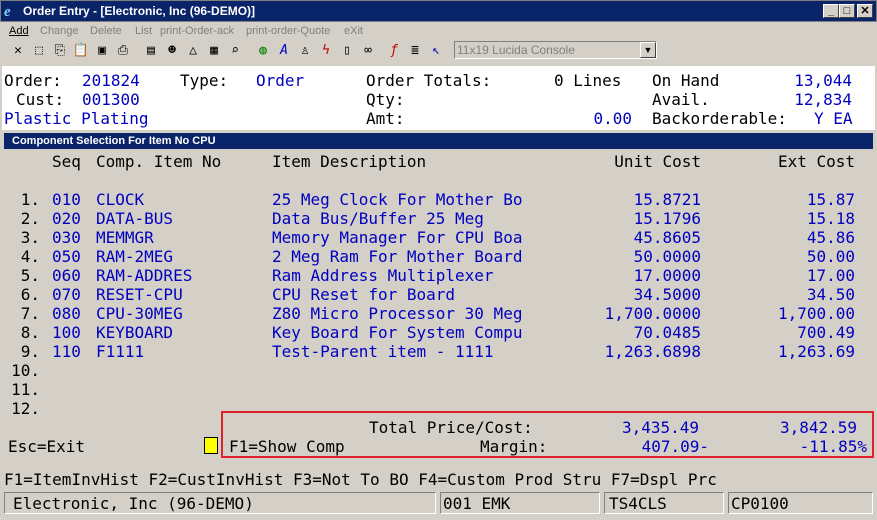  I want to click on order-number: 201824, so click(111, 80).